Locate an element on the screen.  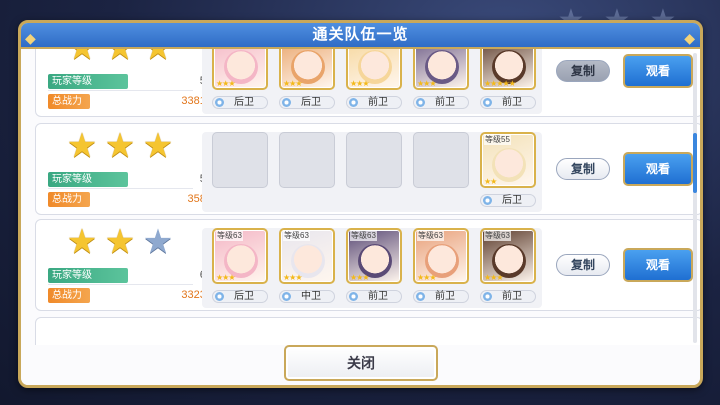
position-tag: 中卫 is located at coordinates (307, 296).